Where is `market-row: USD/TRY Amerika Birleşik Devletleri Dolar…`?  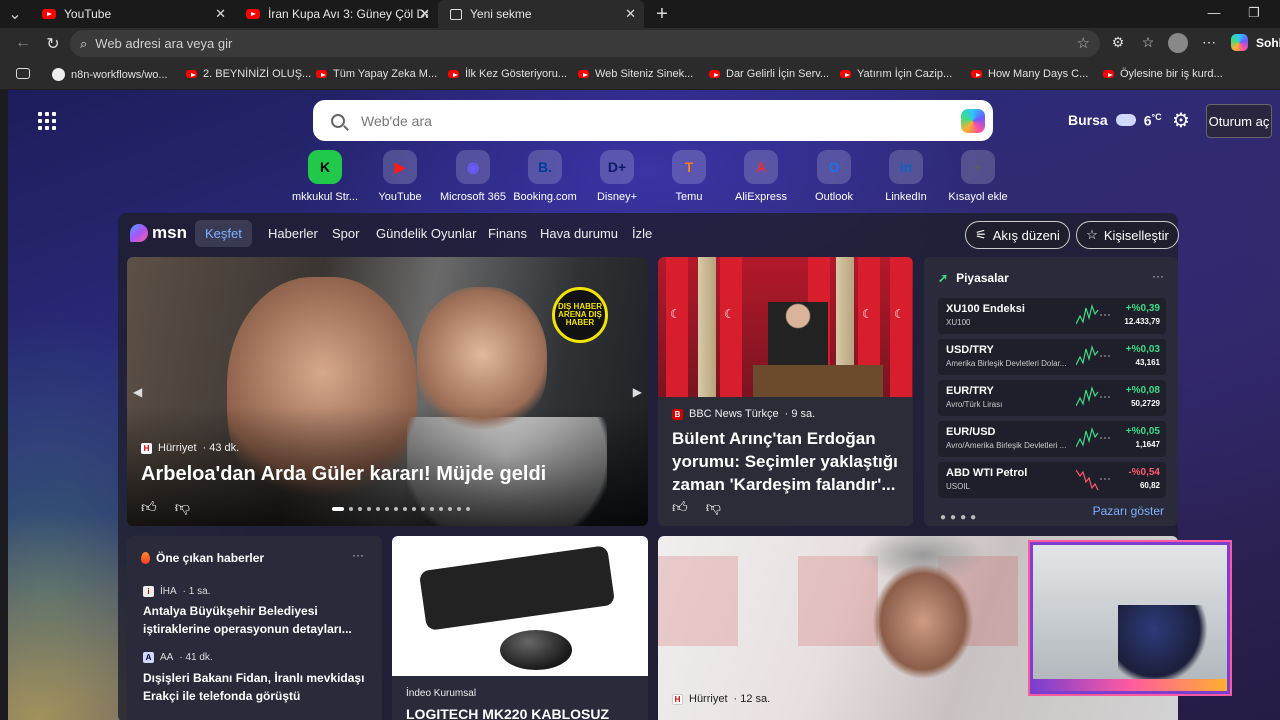 market-row: USD/TRY Amerika Birleşik Devletleri Dolar… is located at coordinates (1052, 357).